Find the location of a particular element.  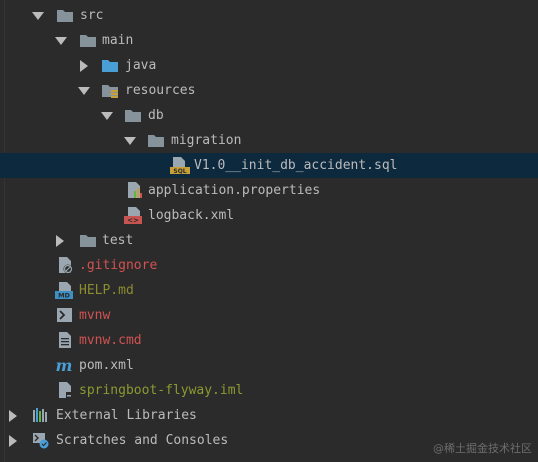

tree-node-iml: springboot-flyway.iml is located at coordinates (269, 390).